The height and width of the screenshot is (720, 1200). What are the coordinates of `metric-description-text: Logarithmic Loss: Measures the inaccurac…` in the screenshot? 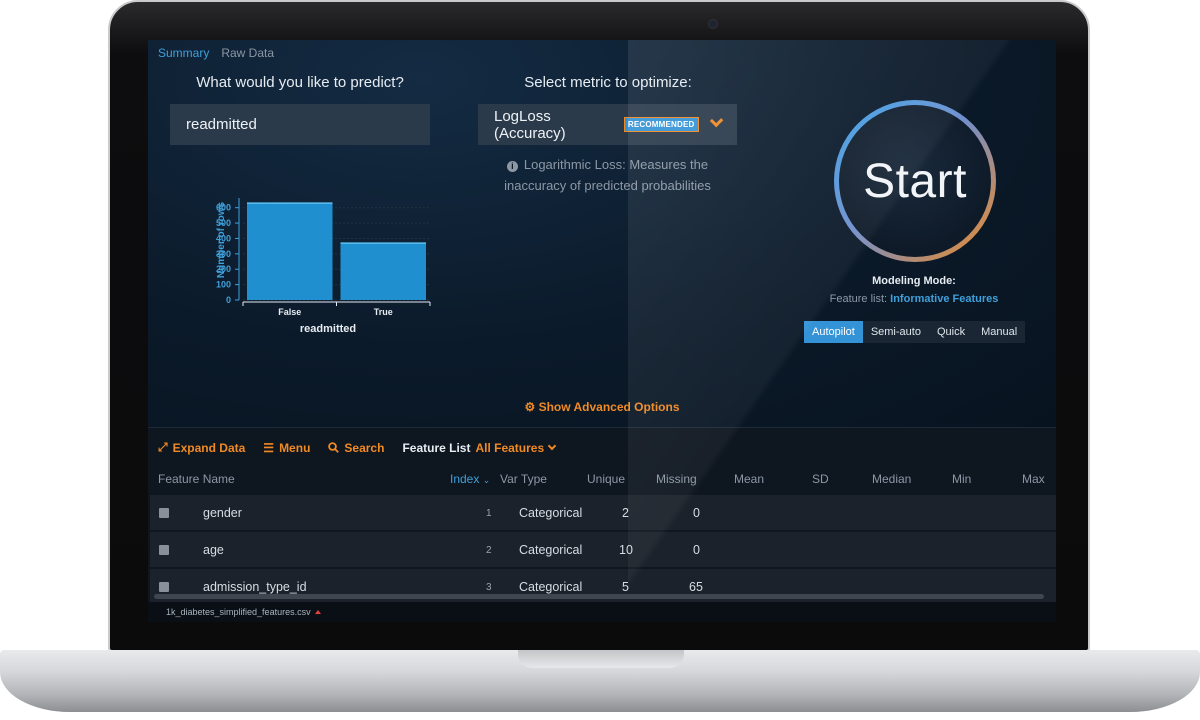 It's located at (607, 175).